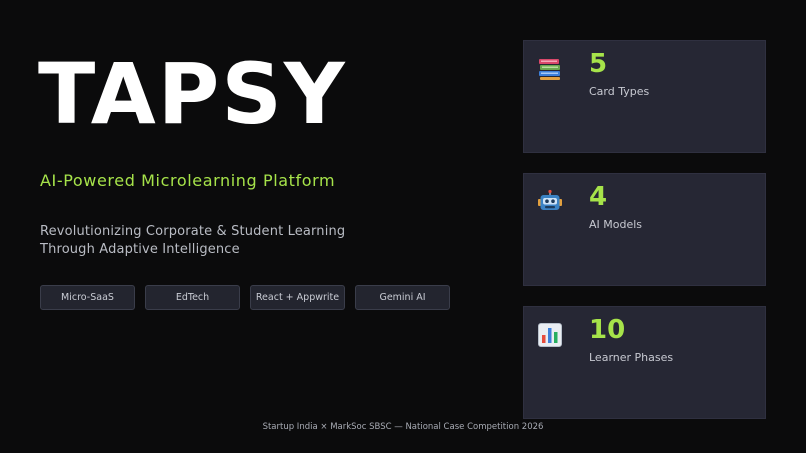 The image size is (806, 453). I want to click on stat-label: Learner Phases, so click(631, 357).